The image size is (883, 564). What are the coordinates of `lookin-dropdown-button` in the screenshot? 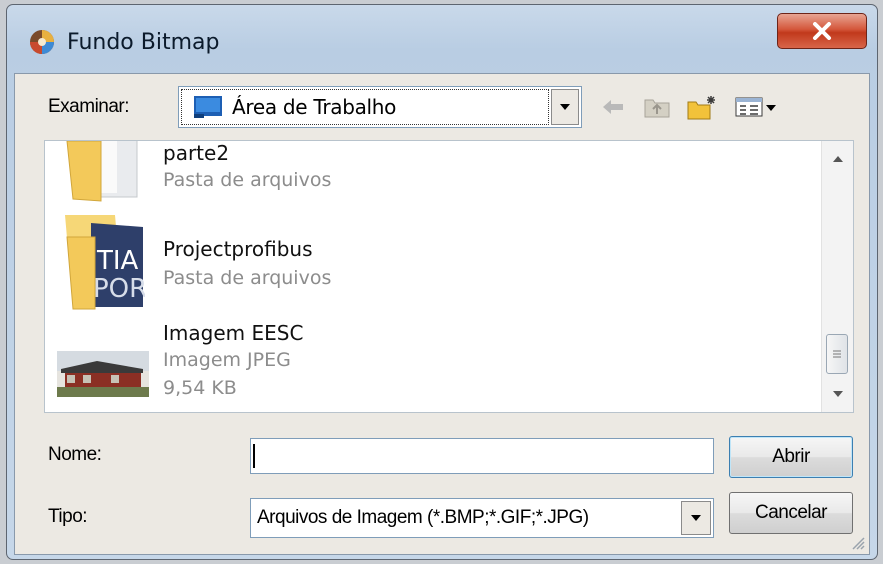 It's located at (565, 107).